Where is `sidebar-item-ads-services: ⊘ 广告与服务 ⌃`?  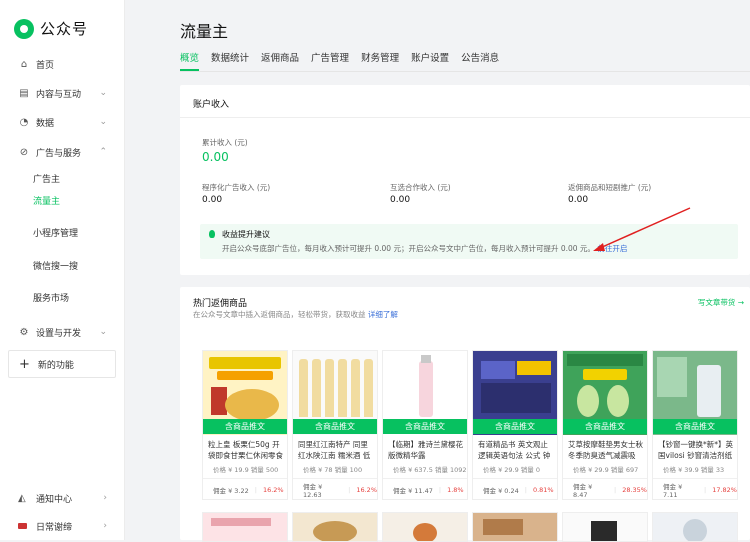
sidebar-item-ads-services: ⊘ 广告与服务 ⌃ is located at coordinates (62, 152).